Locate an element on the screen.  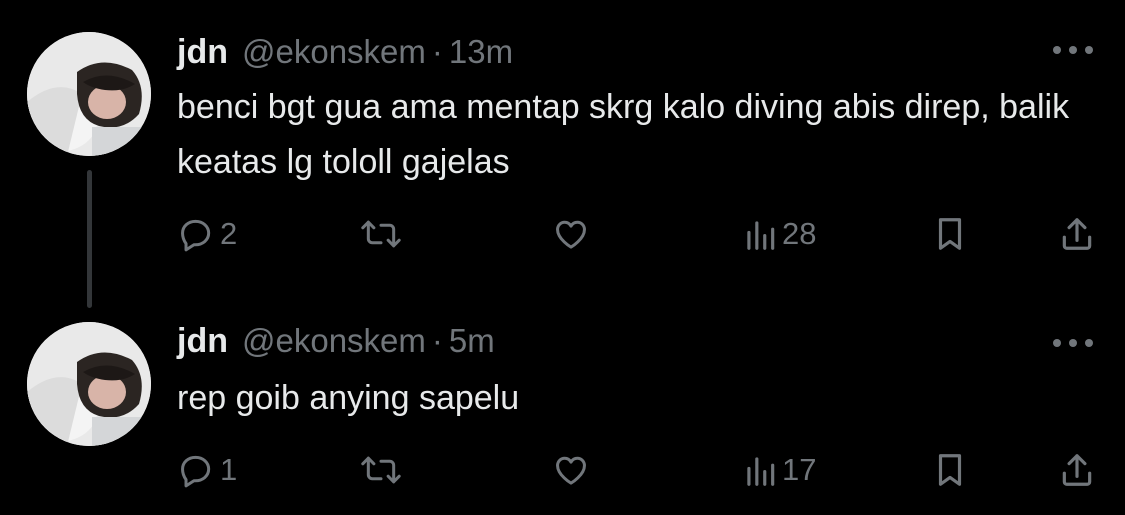
timestamp: 13m is located at coordinates (481, 52).